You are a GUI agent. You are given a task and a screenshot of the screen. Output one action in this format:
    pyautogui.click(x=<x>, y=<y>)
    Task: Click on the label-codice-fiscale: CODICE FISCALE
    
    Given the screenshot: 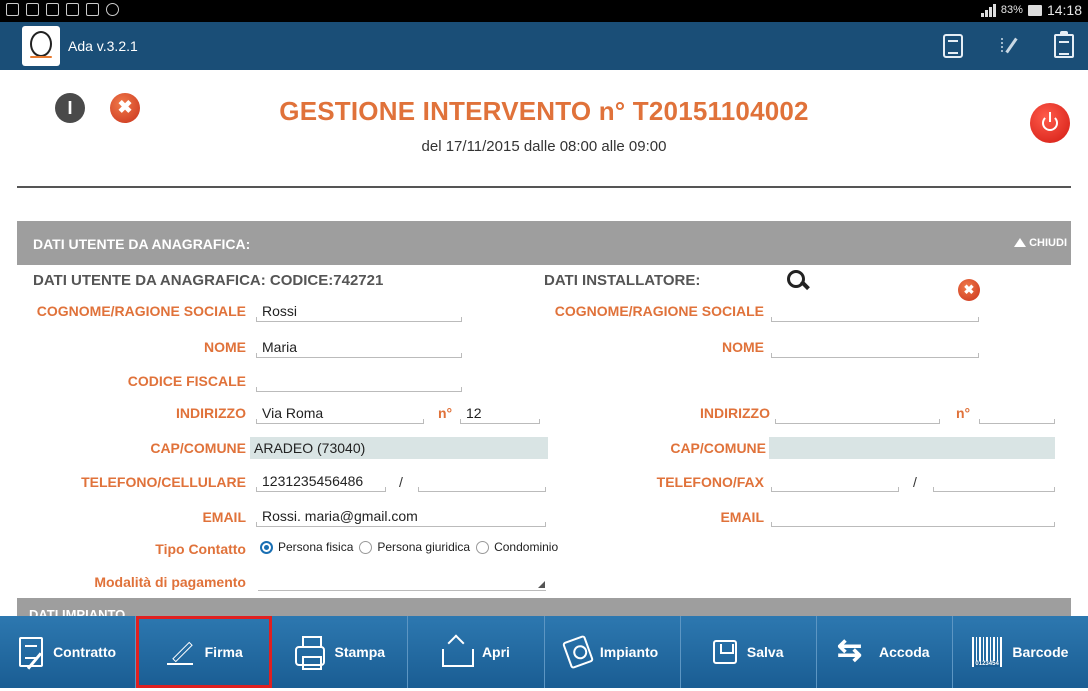 What is the action you would take?
    pyautogui.click(x=186, y=381)
    